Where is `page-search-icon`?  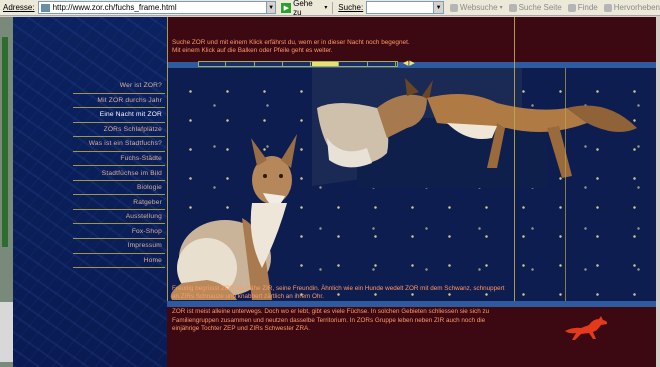 page-search-icon is located at coordinates (512, 7).